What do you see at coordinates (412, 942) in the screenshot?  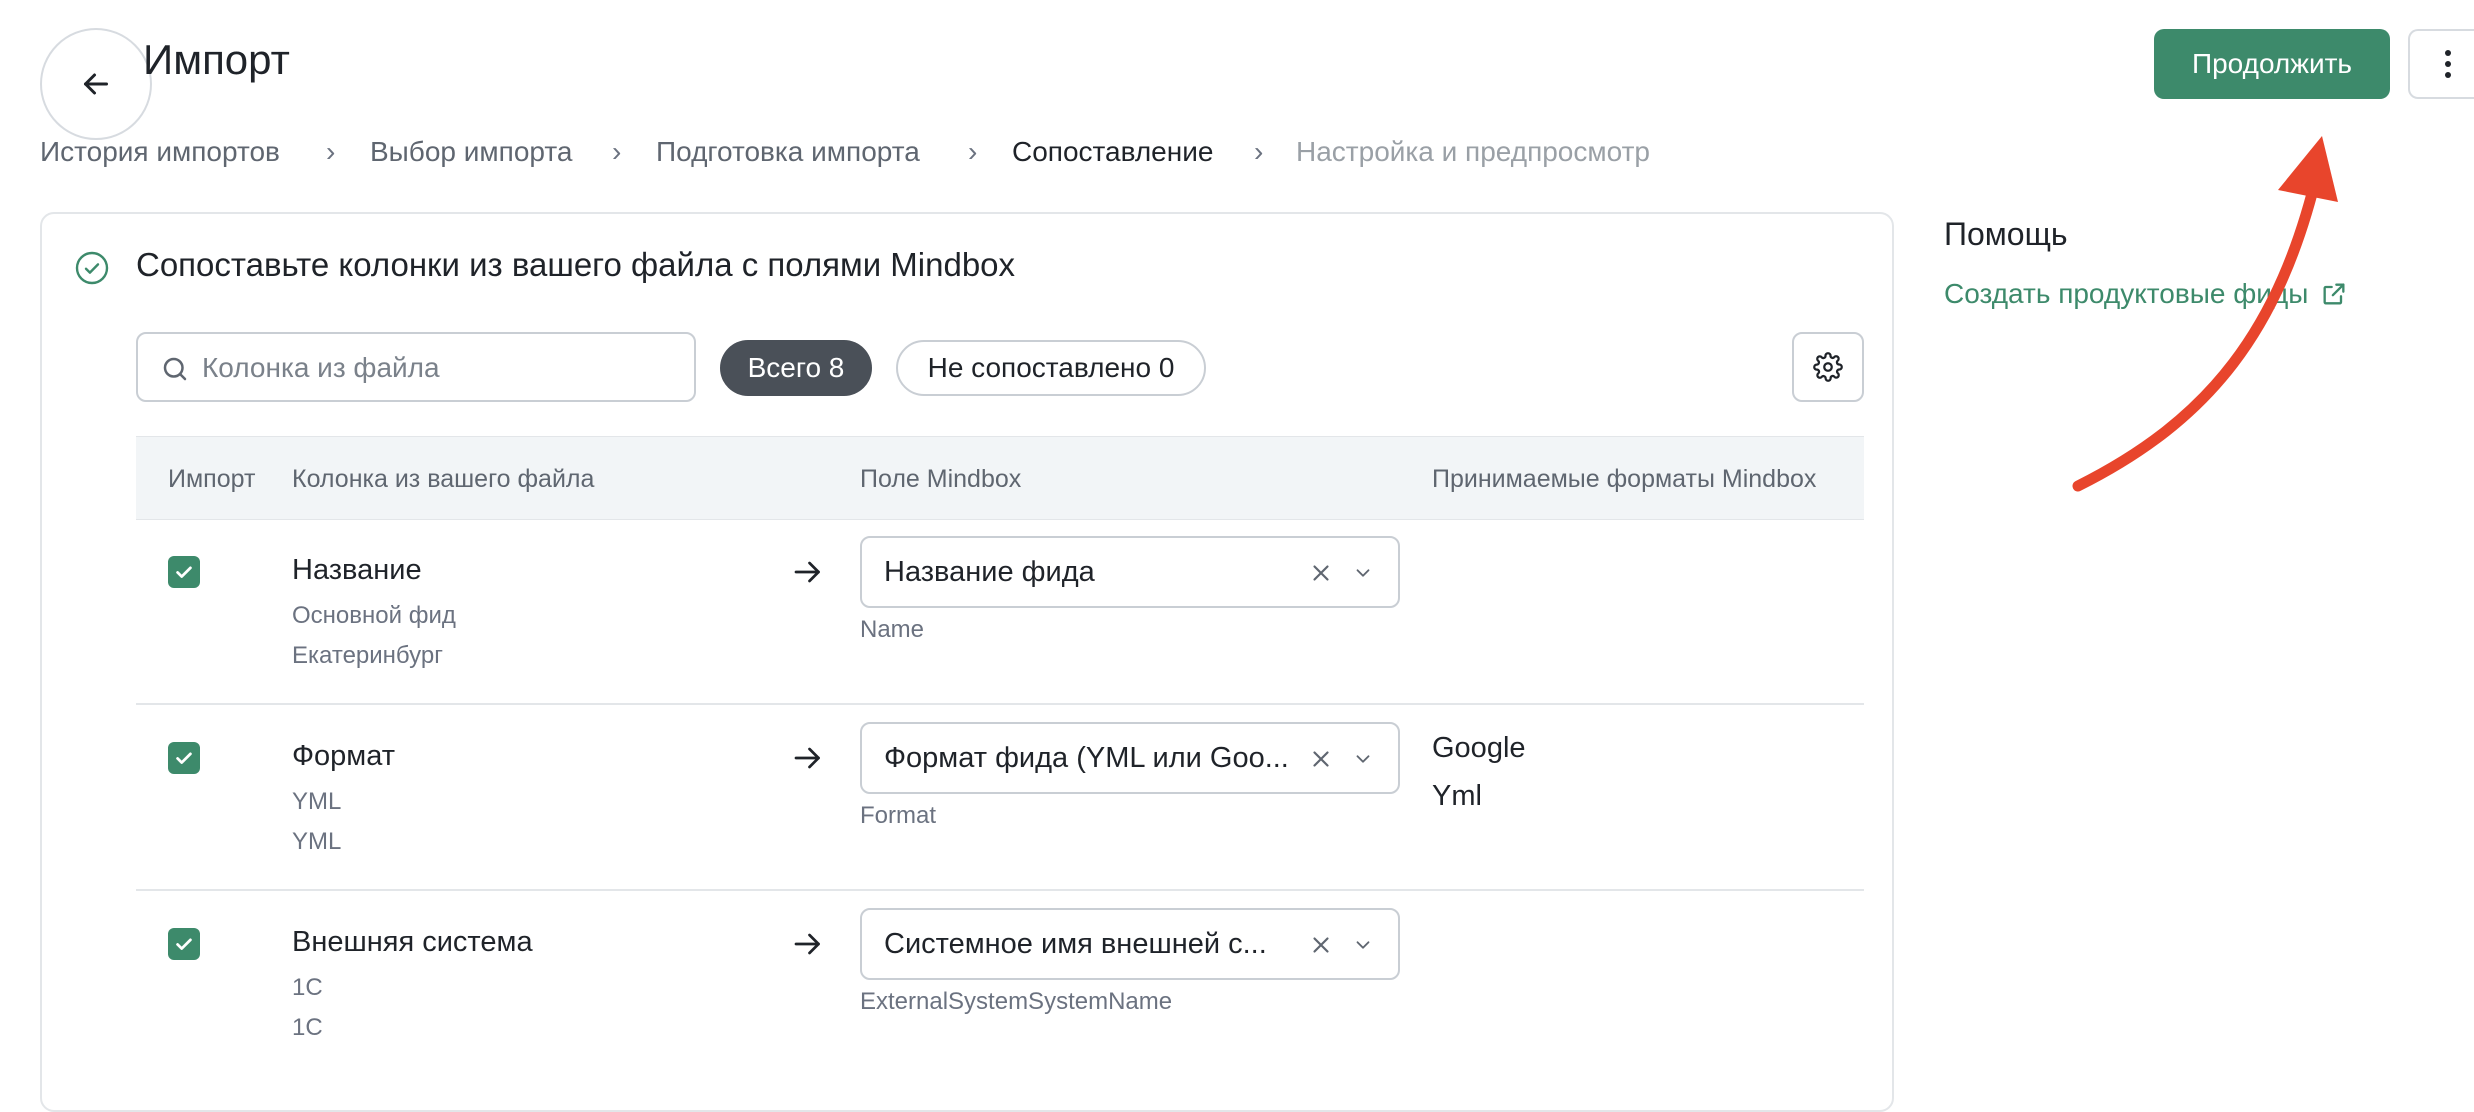 I see `file-column-name: Внешняя система` at bounding box center [412, 942].